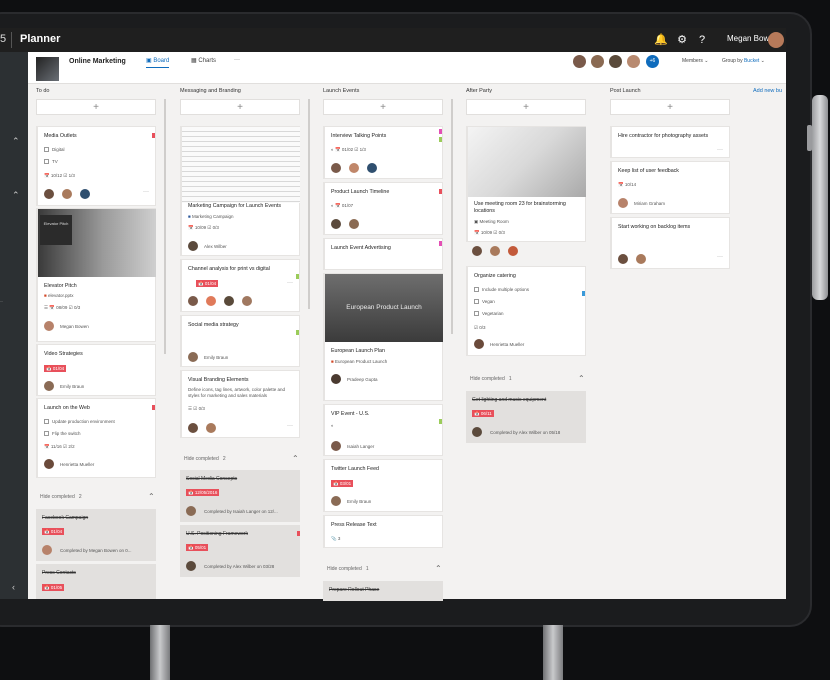 This screenshot has width=830, height=680. Describe the element at coordinates (3, 39) in the screenshot. I see `app-launcher: 5` at that location.